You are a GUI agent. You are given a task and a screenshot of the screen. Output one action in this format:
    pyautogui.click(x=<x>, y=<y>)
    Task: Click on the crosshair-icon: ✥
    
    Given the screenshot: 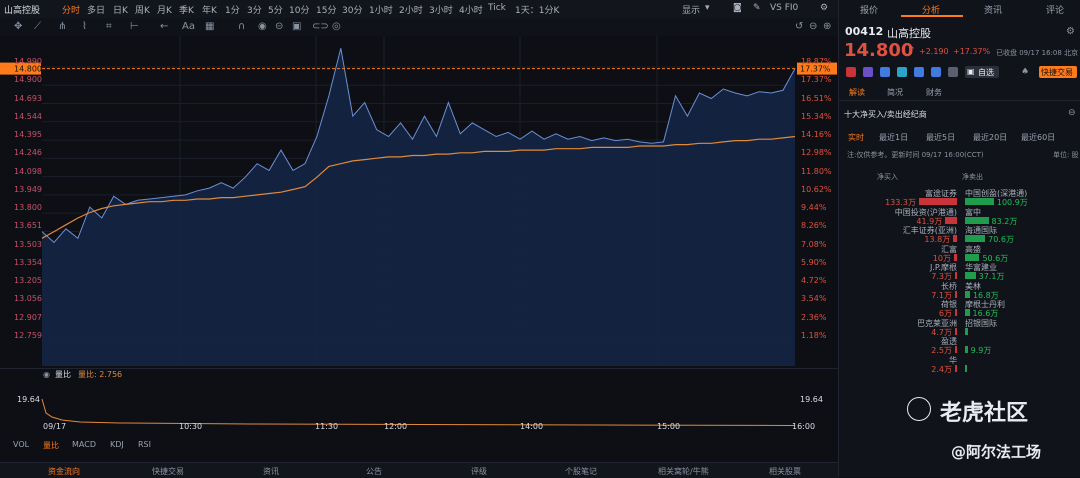 What is the action you would take?
    pyautogui.click(x=18, y=26)
    